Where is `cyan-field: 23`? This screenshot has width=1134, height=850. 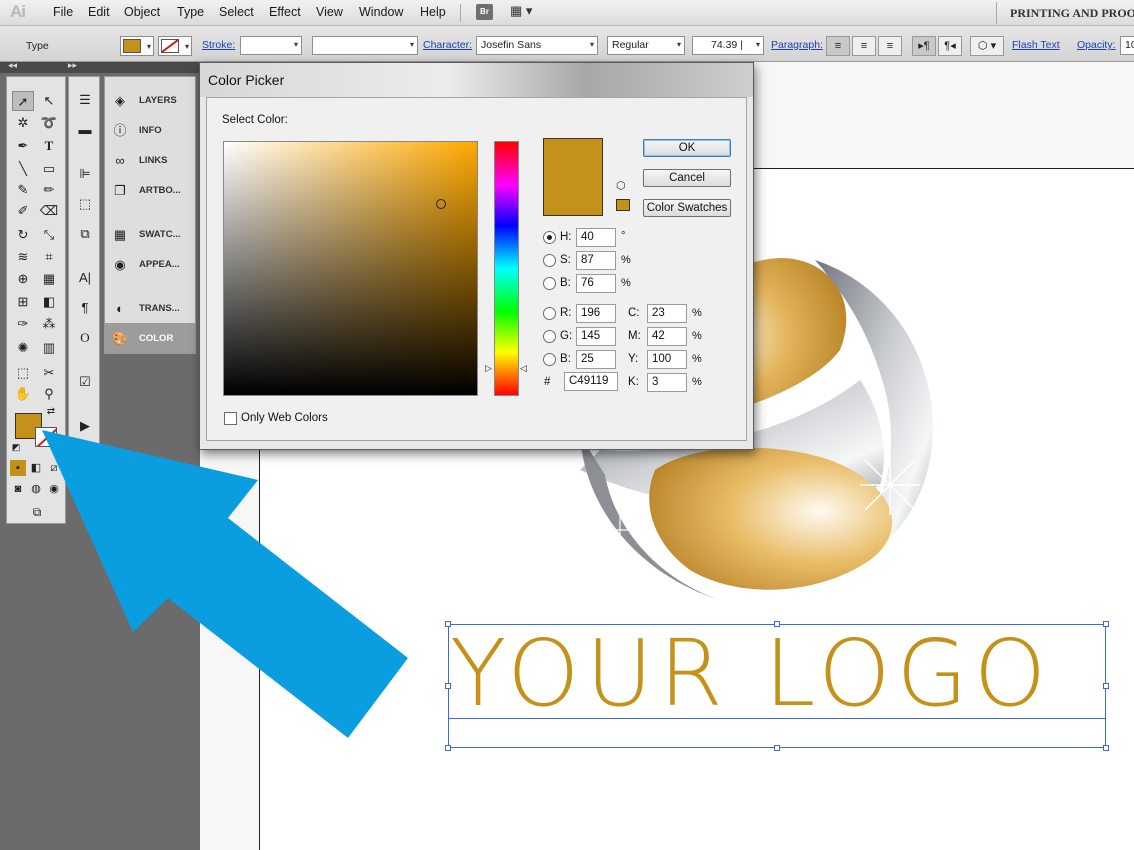 cyan-field: 23 is located at coordinates (667, 313).